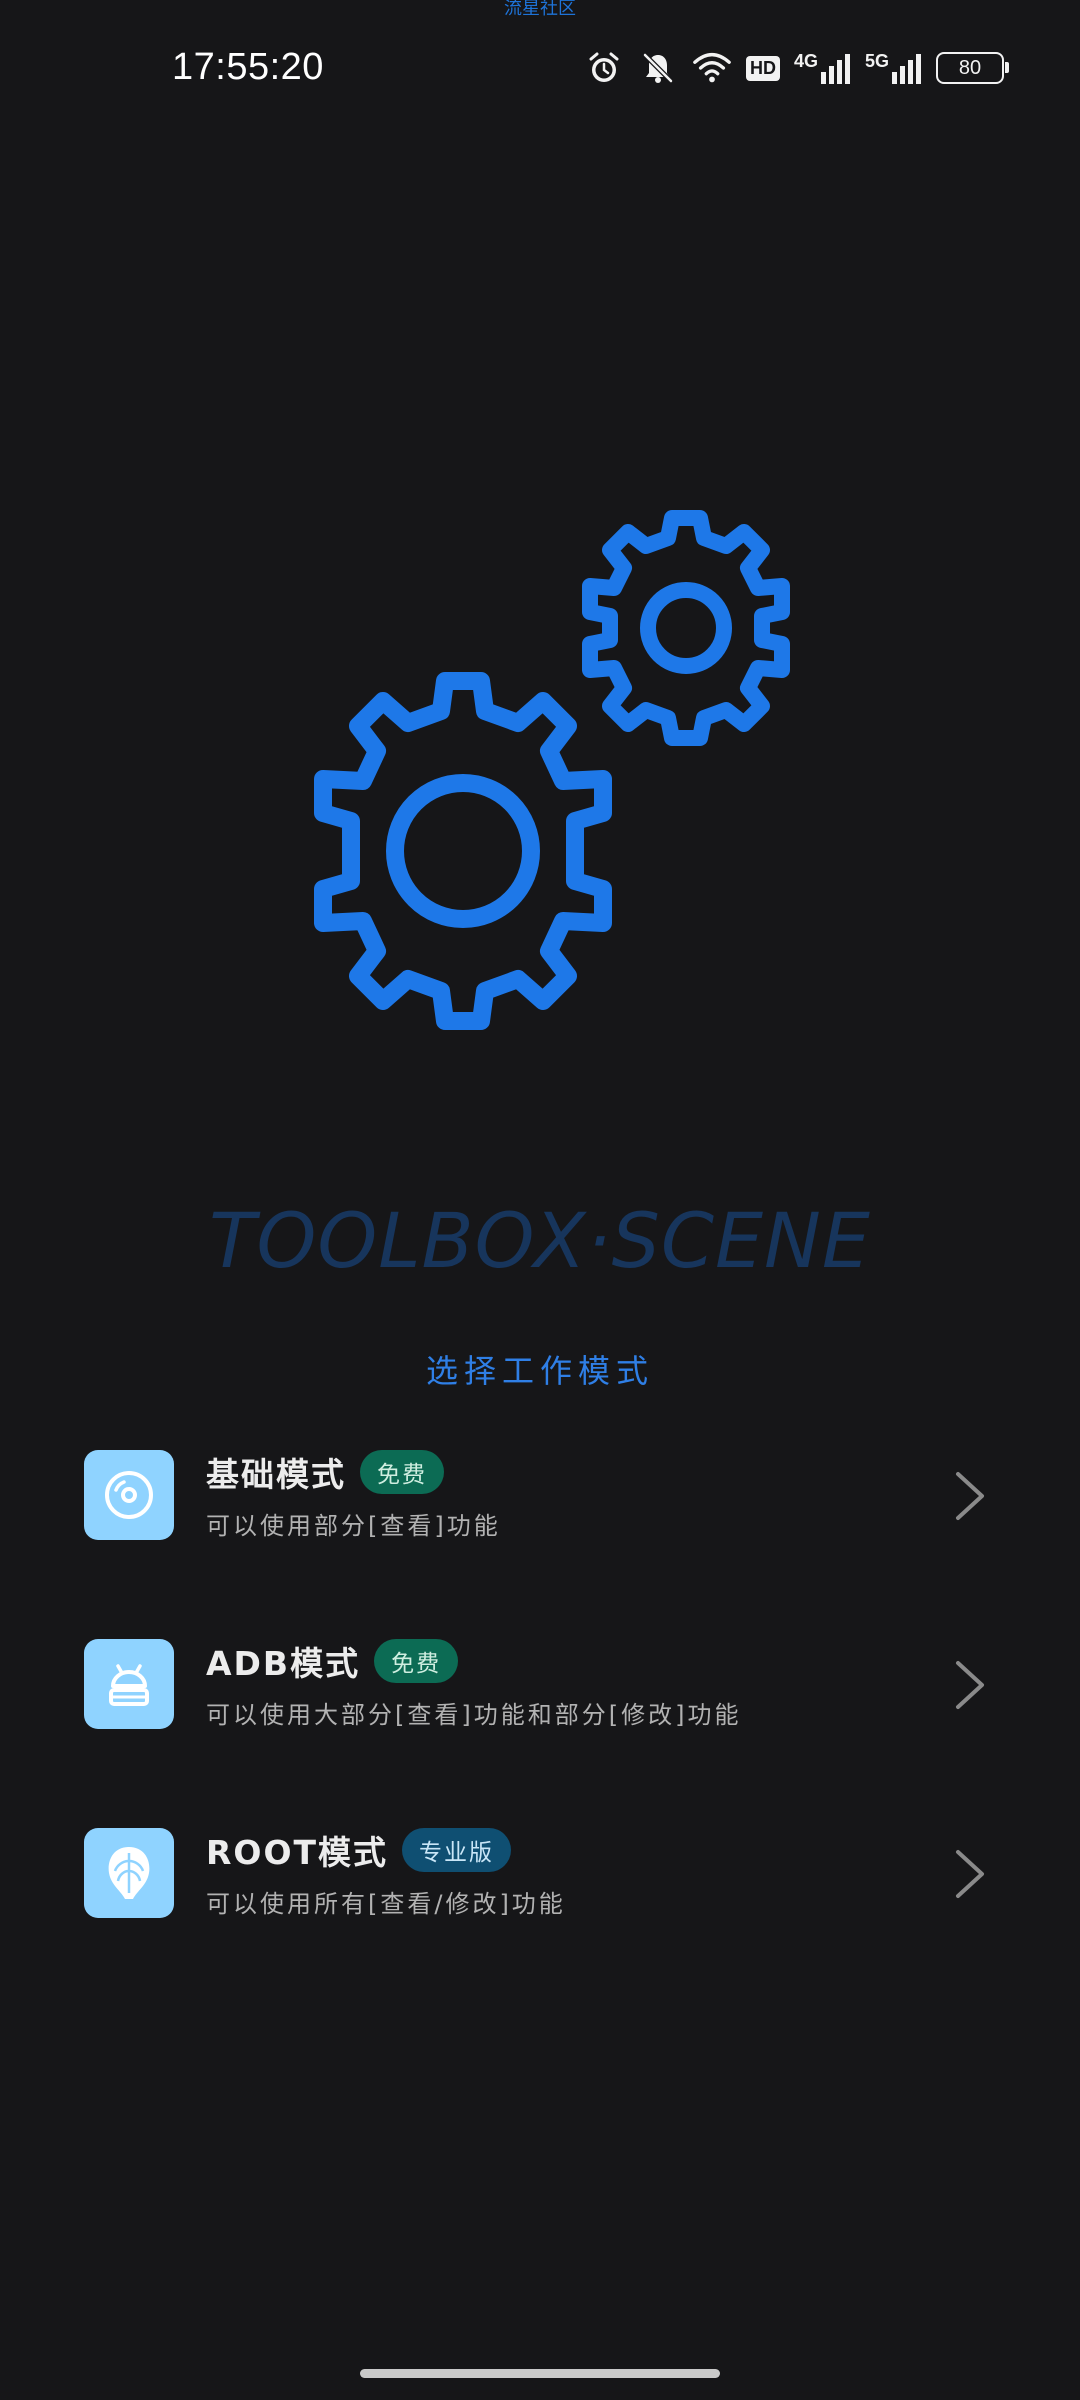  I want to click on mute-bell-icon, so click(658, 68).